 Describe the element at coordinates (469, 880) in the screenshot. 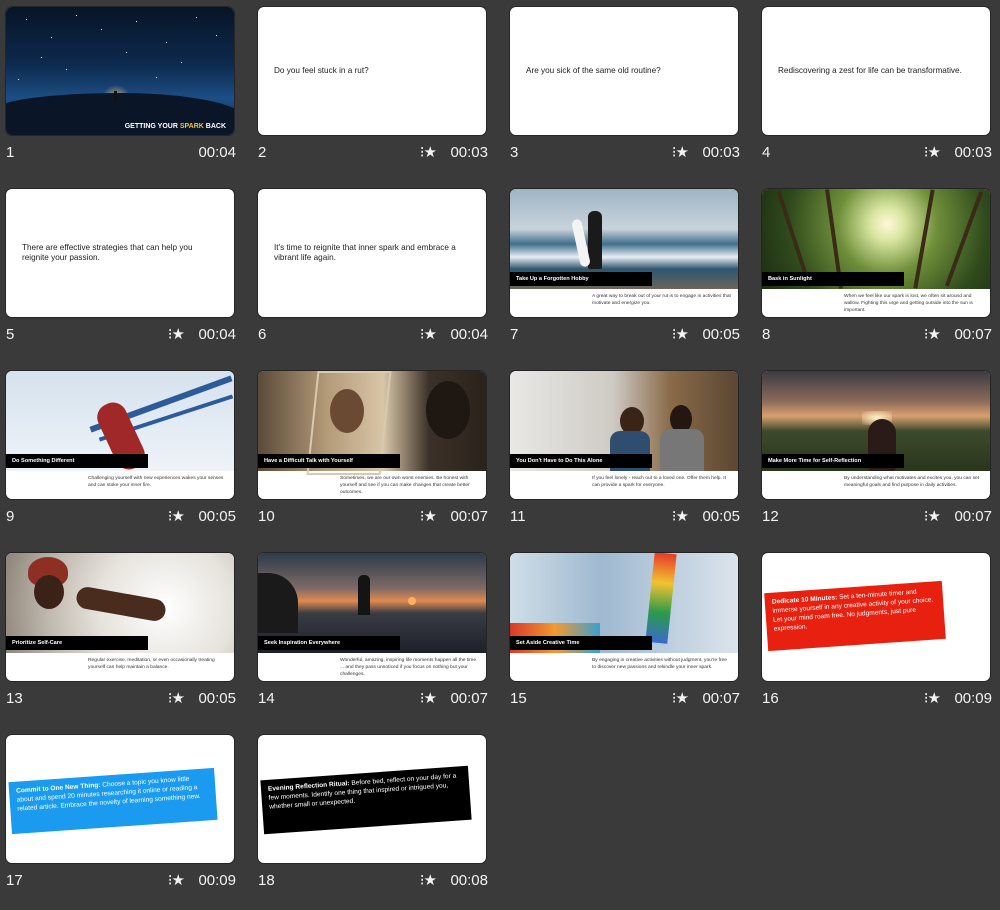

I see `slide-duration: 00:08` at that location.